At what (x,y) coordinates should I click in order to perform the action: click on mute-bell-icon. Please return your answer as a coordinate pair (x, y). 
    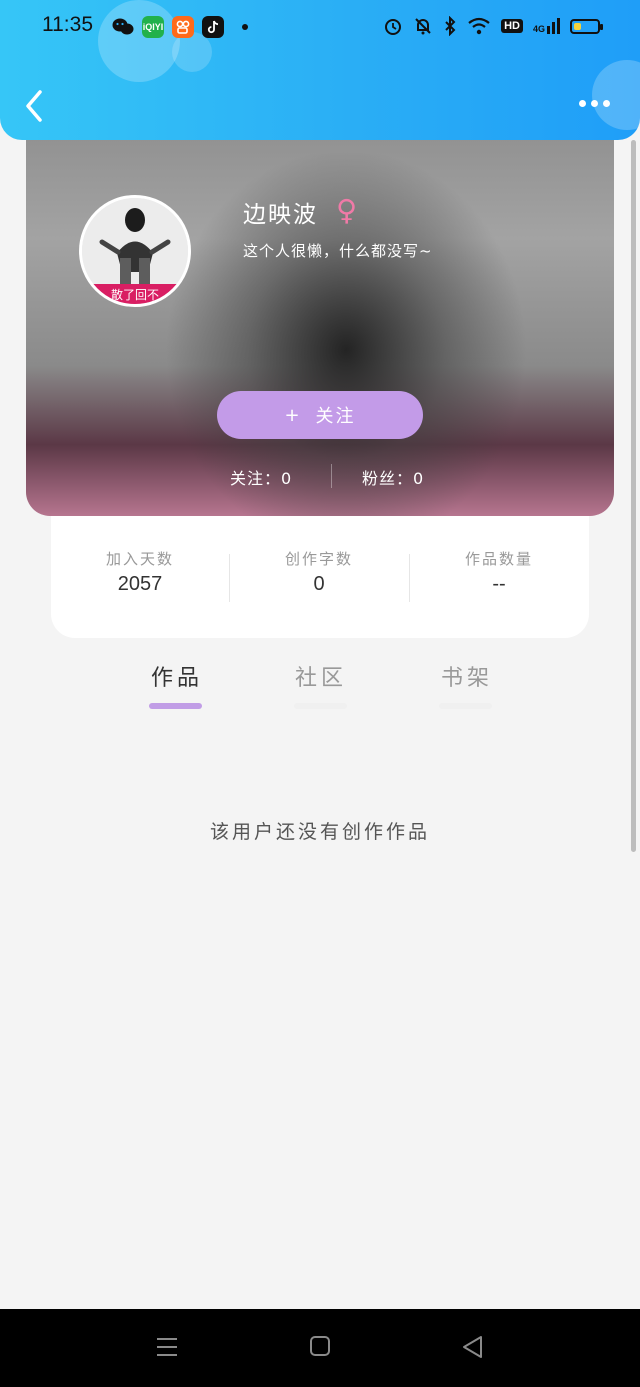
    Looking at the image, I should click on (423, 26).